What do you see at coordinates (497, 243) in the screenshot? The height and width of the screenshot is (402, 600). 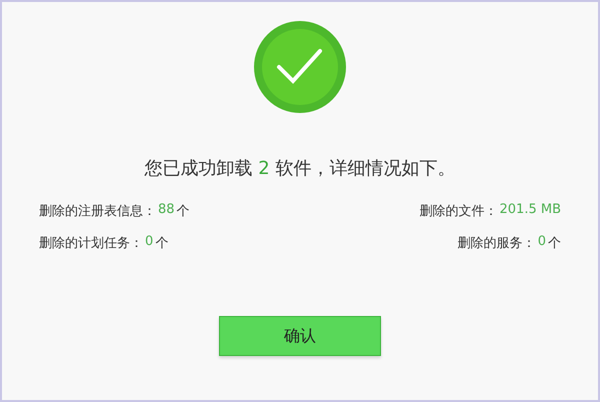 I see `stat-label: 删除的服务：` at bounding box center [497, 243].